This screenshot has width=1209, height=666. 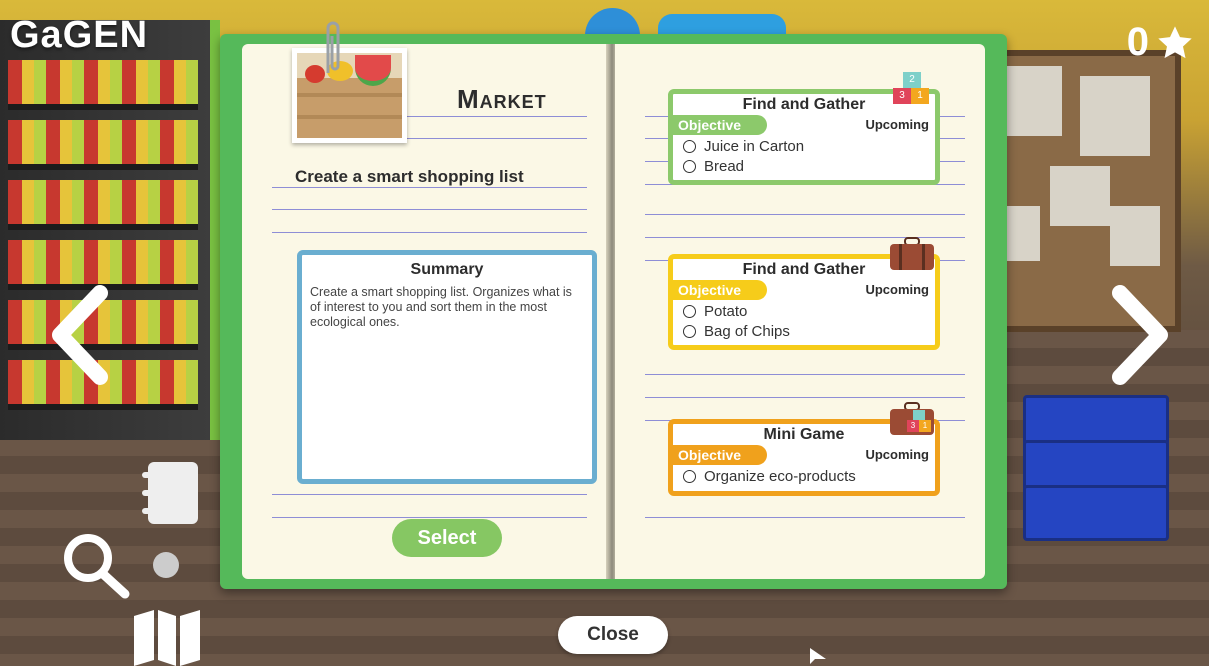 I want to click on map-icon, so click(x=167, y=637).